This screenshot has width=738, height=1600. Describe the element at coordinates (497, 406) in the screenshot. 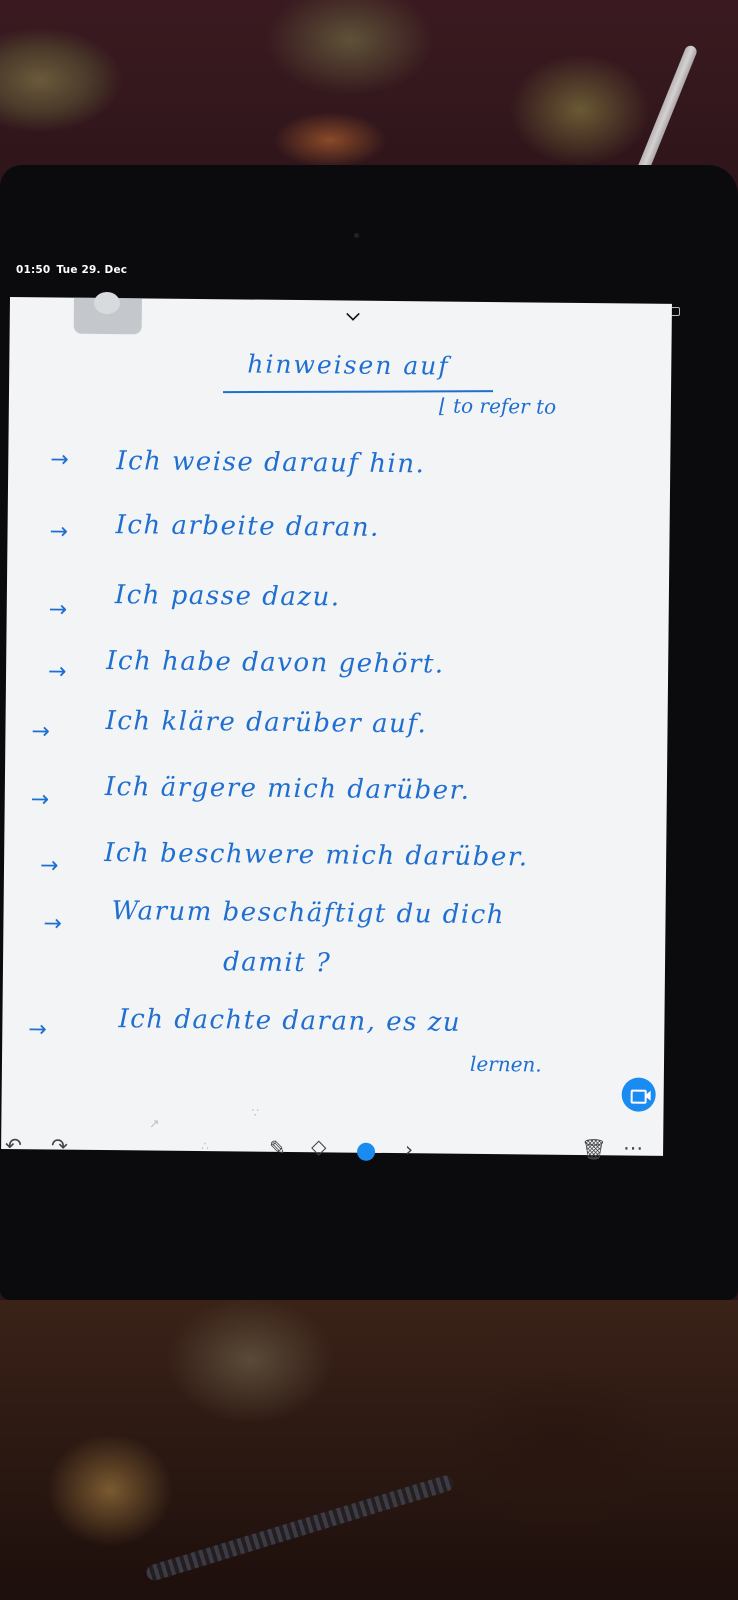

I see `note-translation: ⌊ to refer to` at that location.